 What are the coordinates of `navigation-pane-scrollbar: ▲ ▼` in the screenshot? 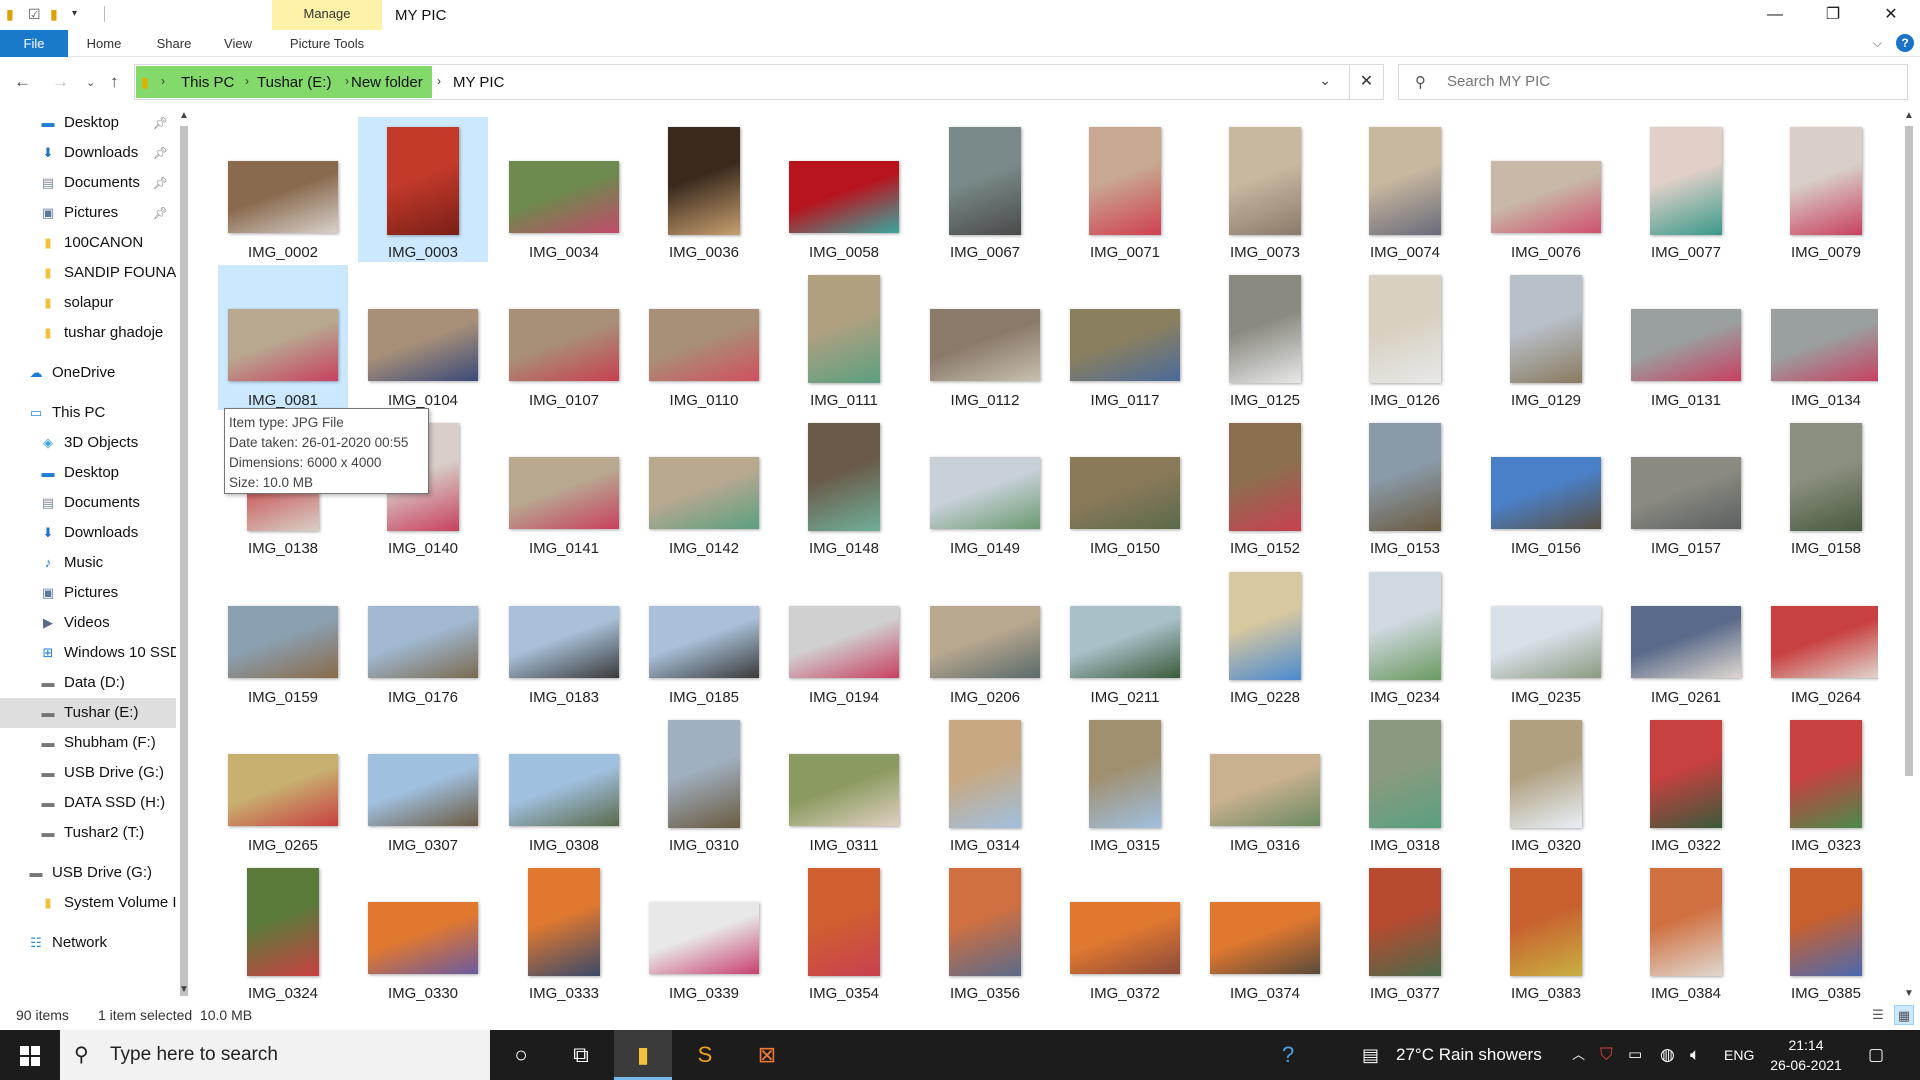 It's located at (184, 553).